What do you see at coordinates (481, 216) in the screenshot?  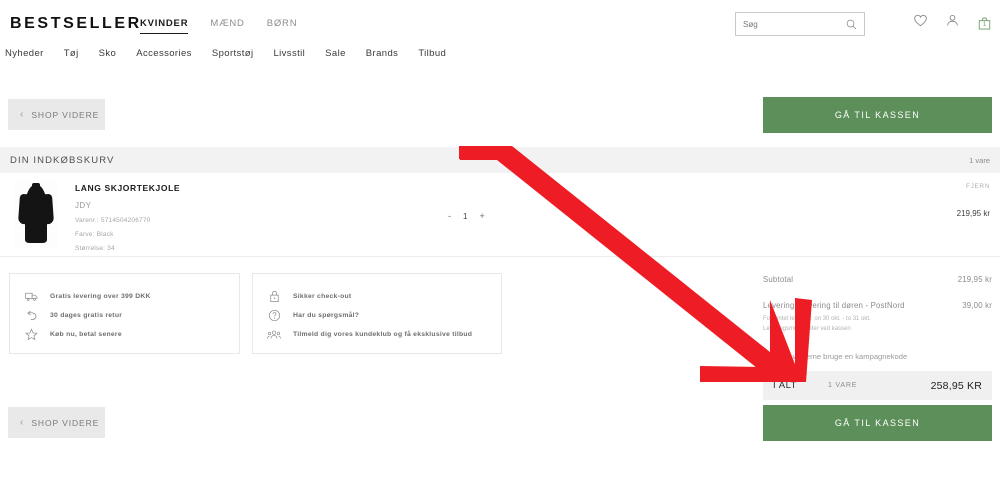 I see `quantity-increase-button: +` at bounding box center [481, 216].